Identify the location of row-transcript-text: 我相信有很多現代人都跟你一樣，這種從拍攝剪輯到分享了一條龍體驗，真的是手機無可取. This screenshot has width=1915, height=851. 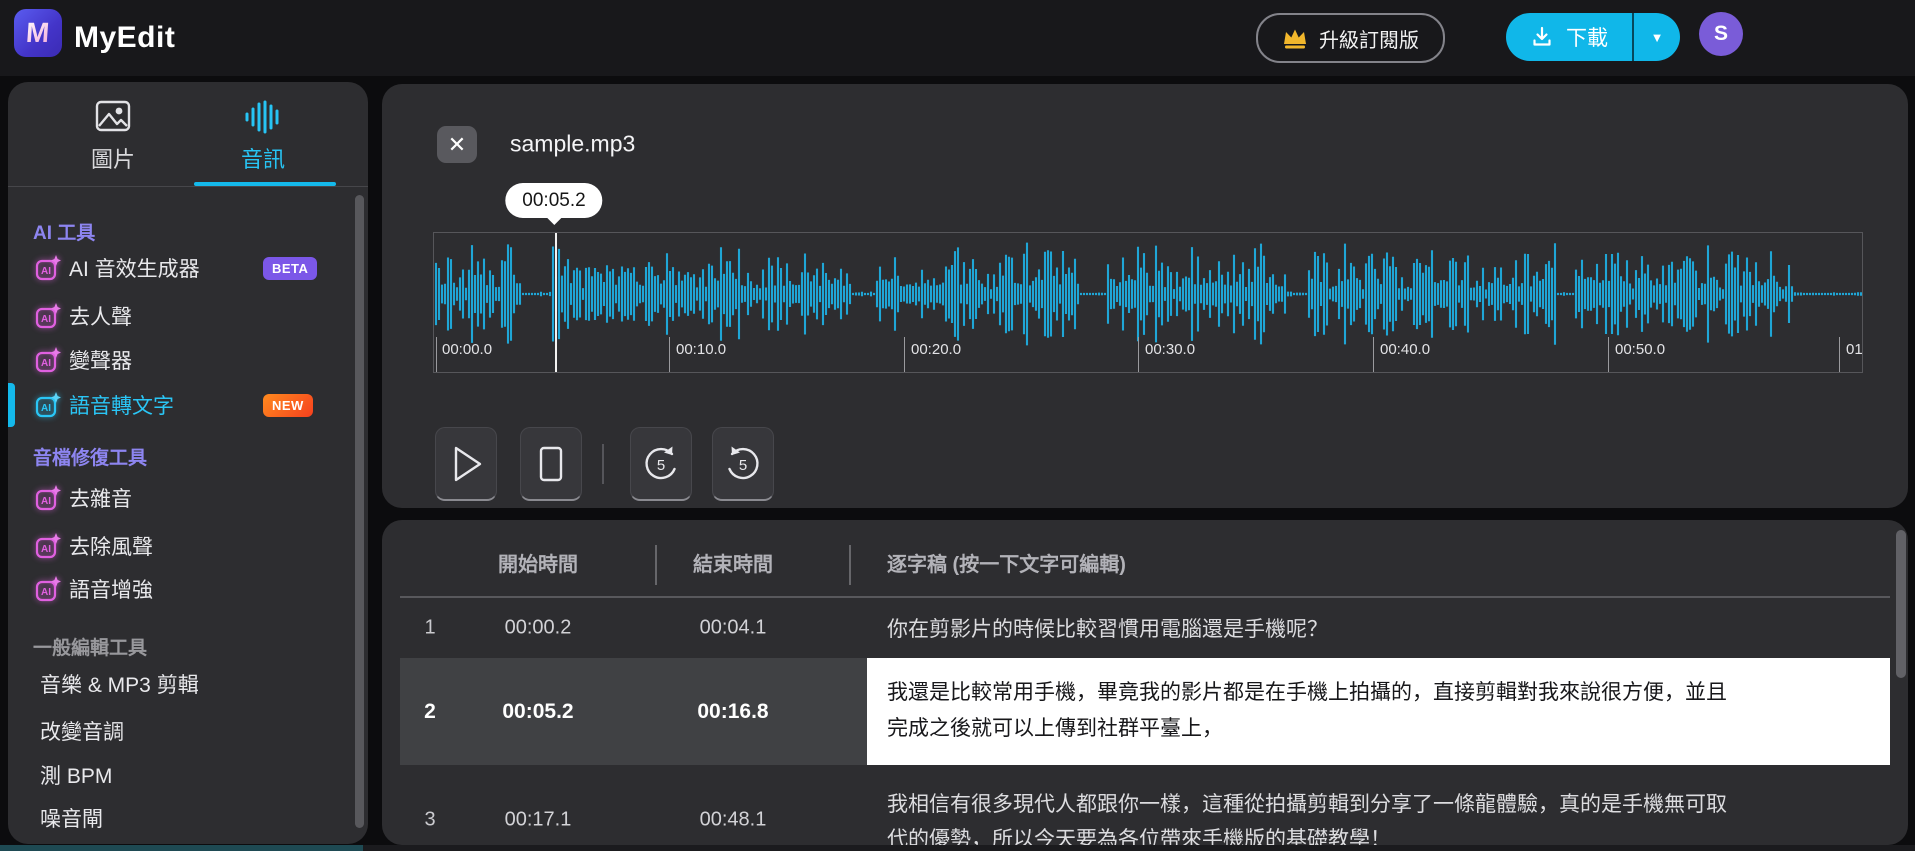
(1307, 803).